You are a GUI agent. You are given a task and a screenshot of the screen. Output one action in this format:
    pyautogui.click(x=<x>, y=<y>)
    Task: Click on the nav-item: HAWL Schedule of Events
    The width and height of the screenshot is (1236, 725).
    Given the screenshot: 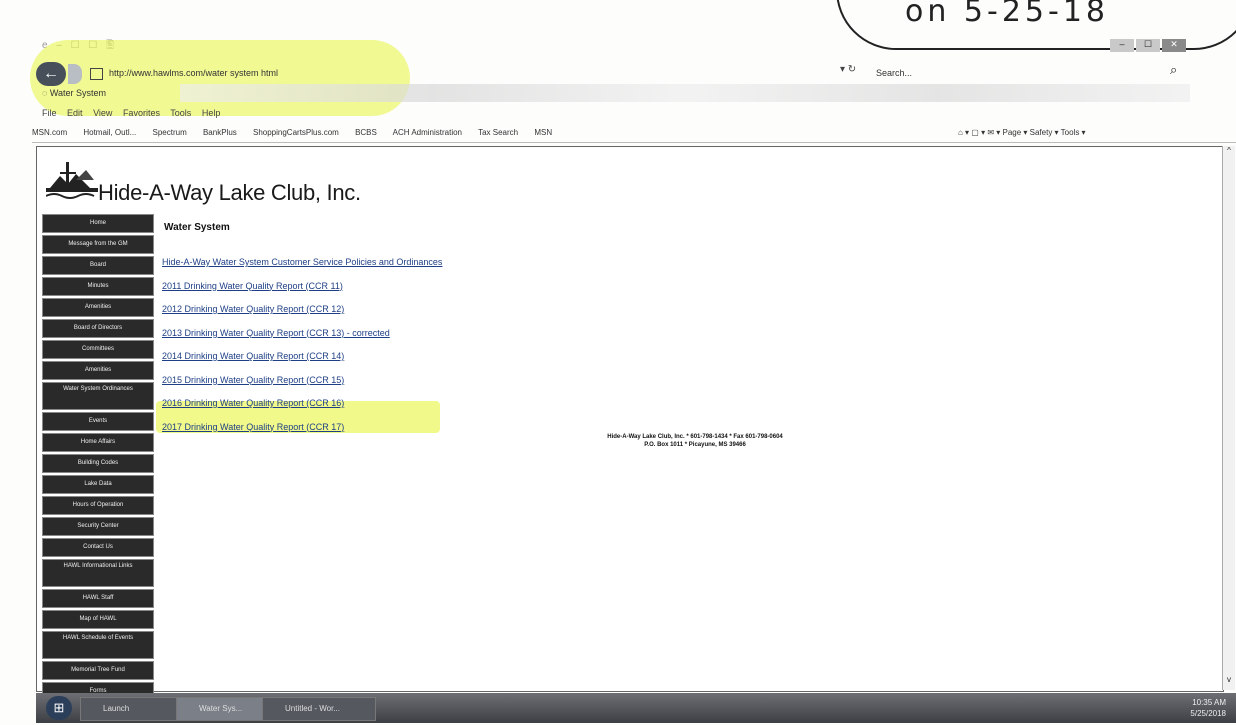 What is the action you would take?
    pyautogui.click(x=98, y=645)
    